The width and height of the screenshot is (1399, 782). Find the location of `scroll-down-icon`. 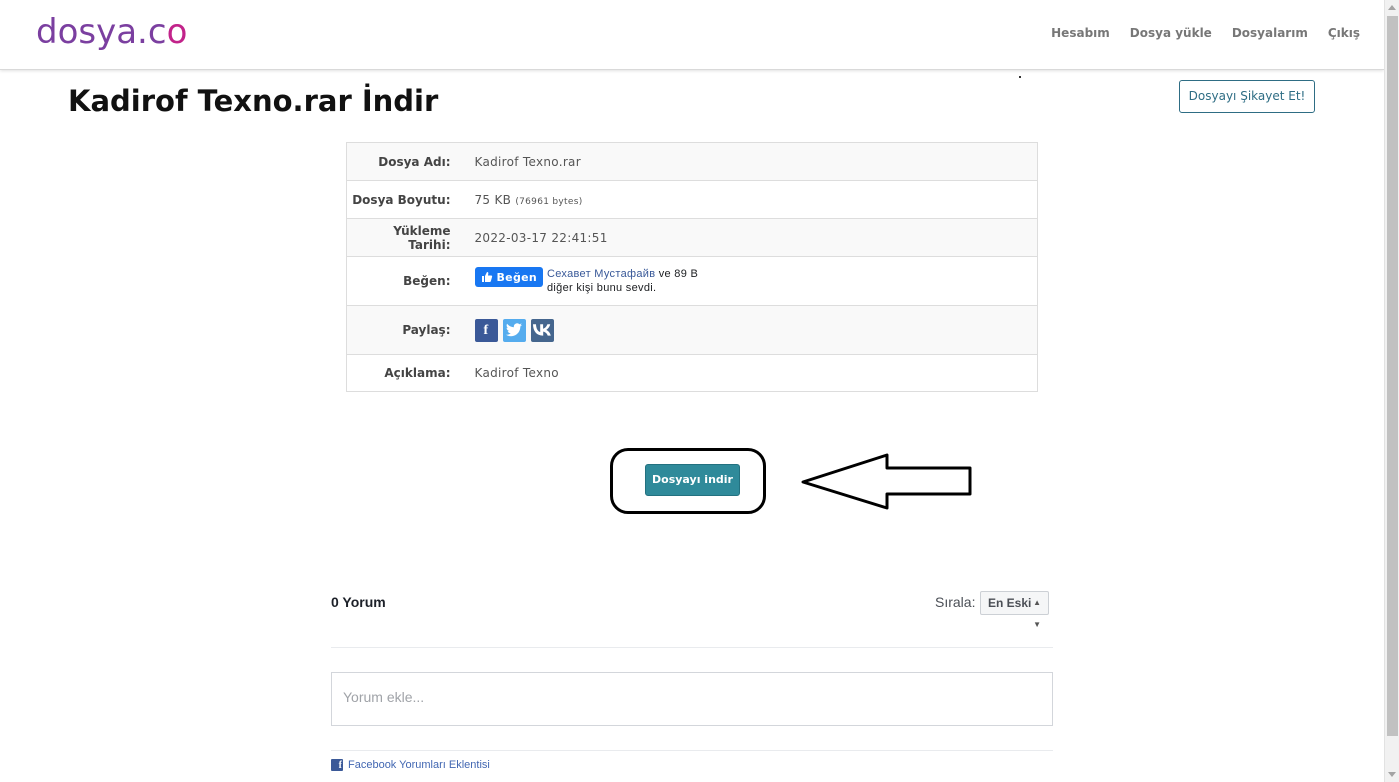

scroll-down-icon is located at coordinates (1392, 774).